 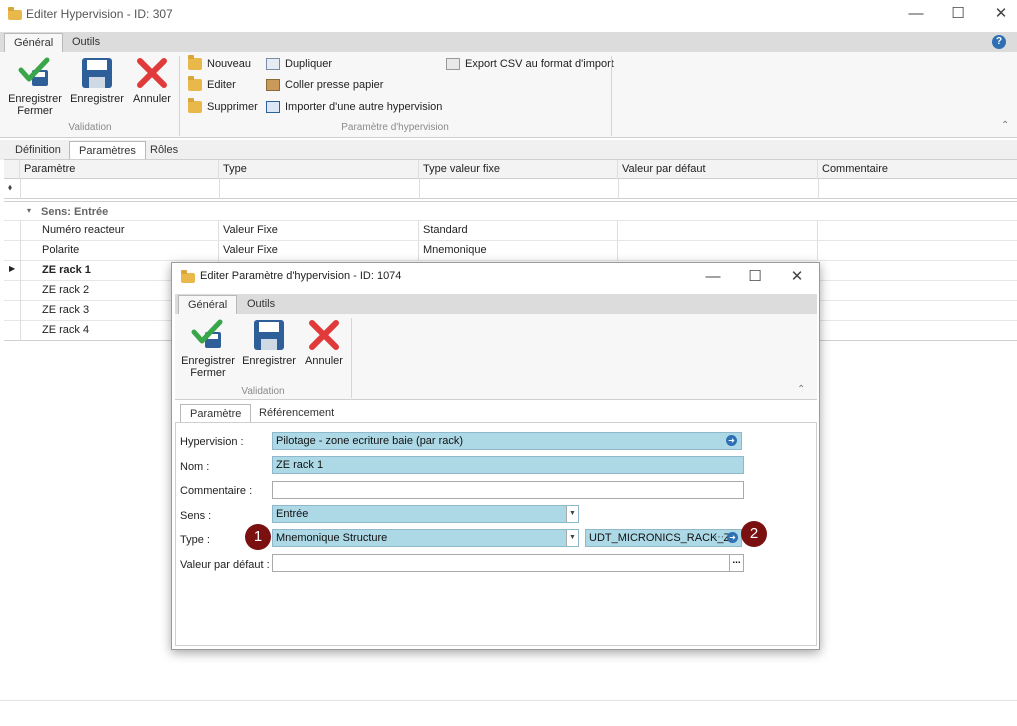 I want to click on tab-parametres: Paramètres, so click(x=107, y=150).